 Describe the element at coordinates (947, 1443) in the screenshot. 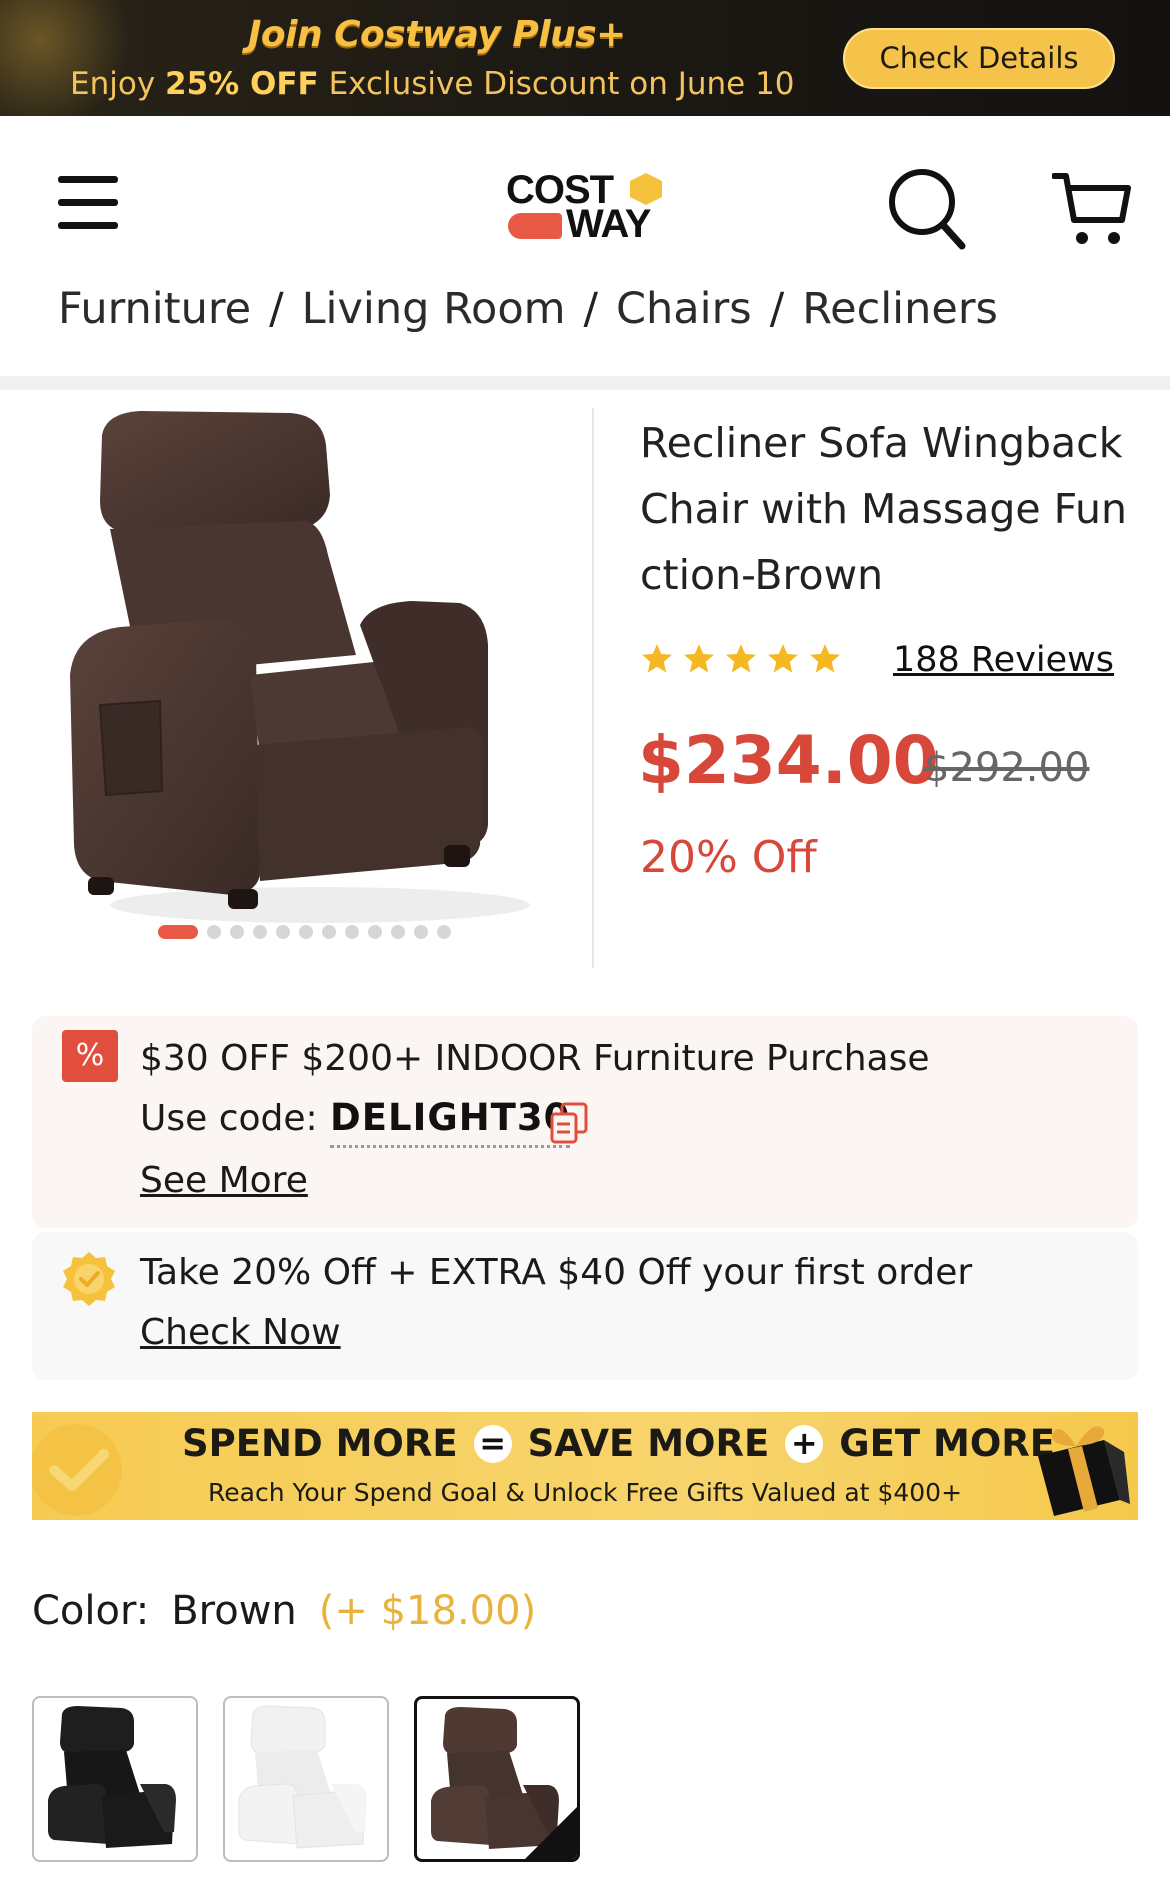

I see `get-more-text: GET MORE` at that location.